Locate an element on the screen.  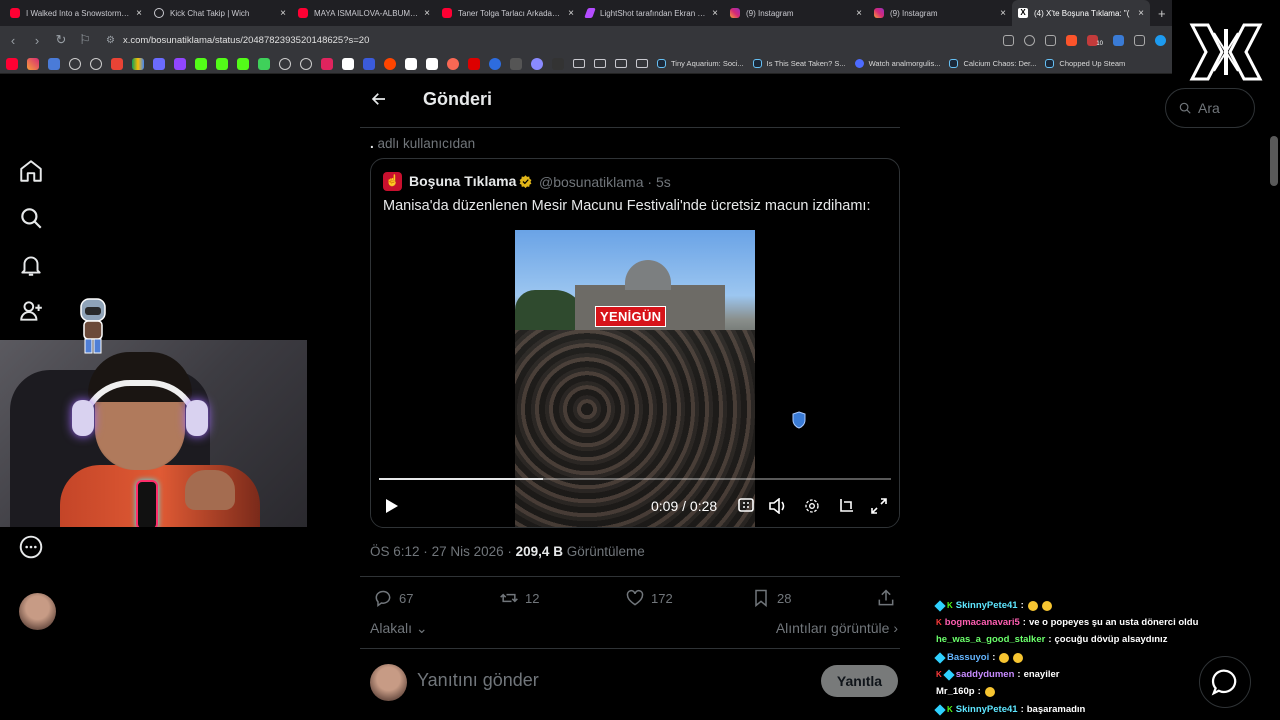
bookmark-button: 28 is located at coordinates (771, 598).